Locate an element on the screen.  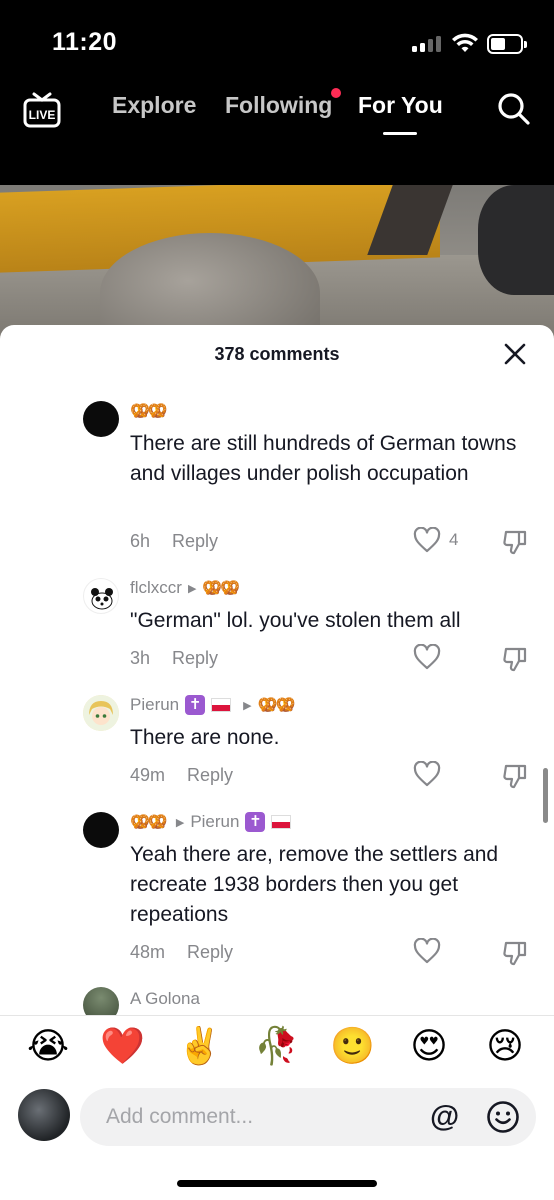
like-button: 4 is located at coordinates (435, 540).